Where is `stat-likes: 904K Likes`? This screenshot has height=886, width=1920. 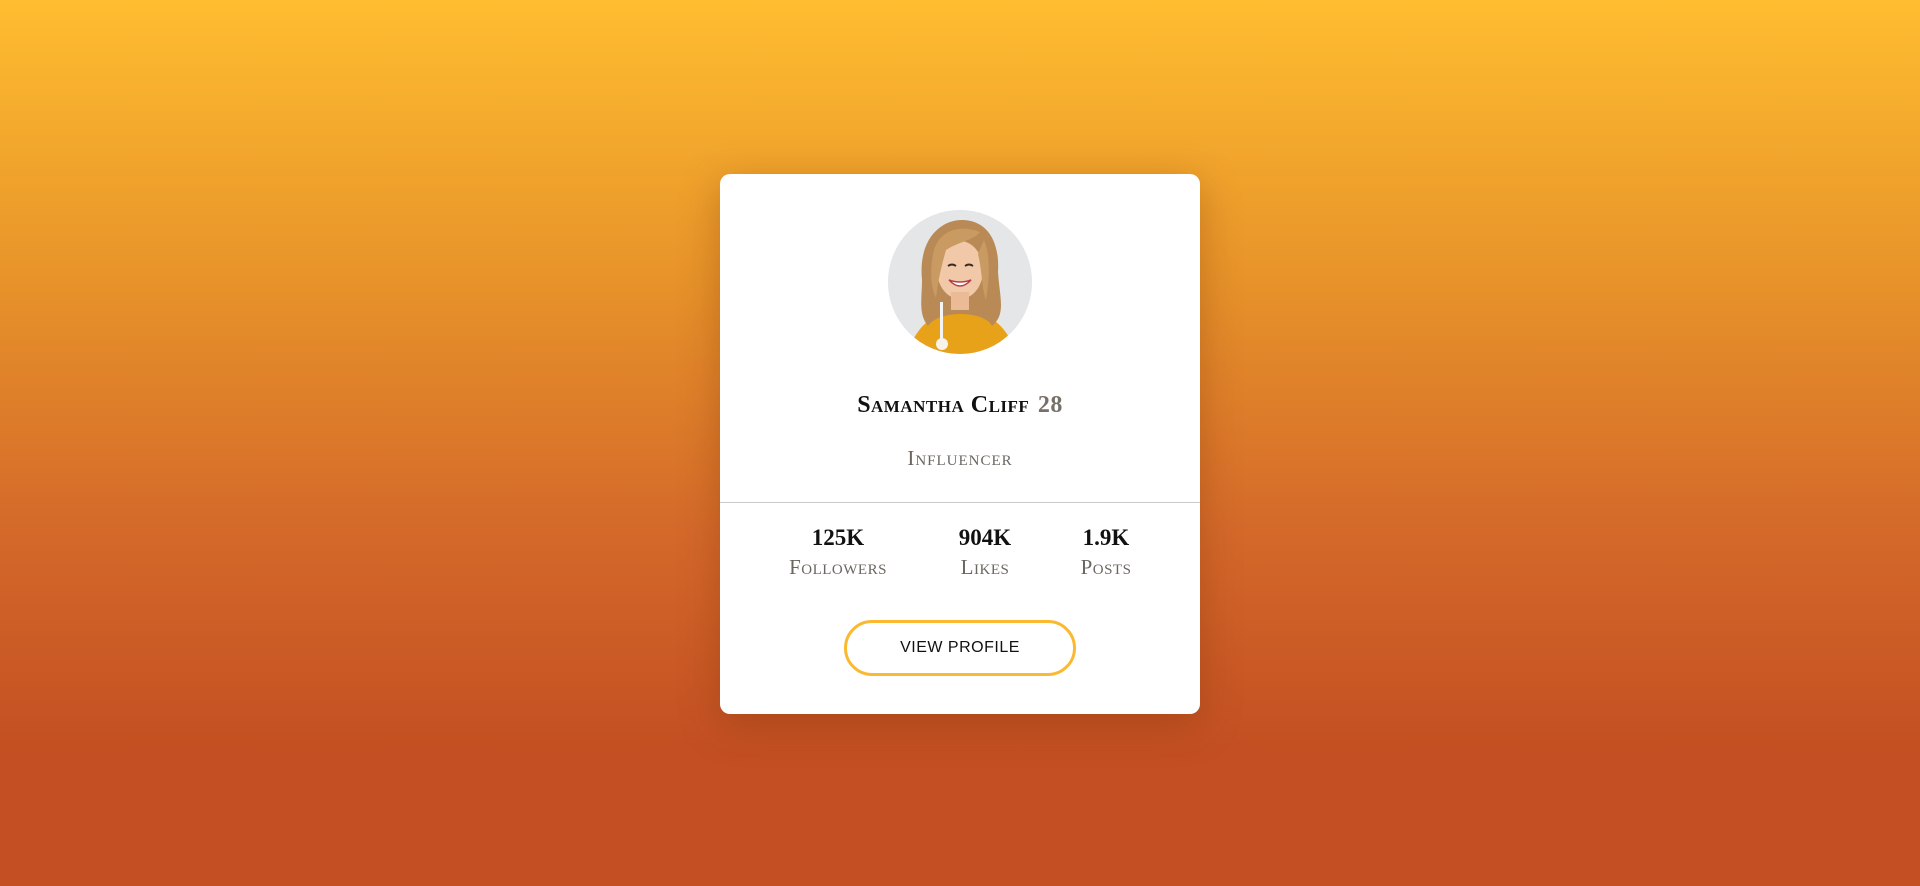
stat-likes: 904K Likes is located at coordinates (985, 553).